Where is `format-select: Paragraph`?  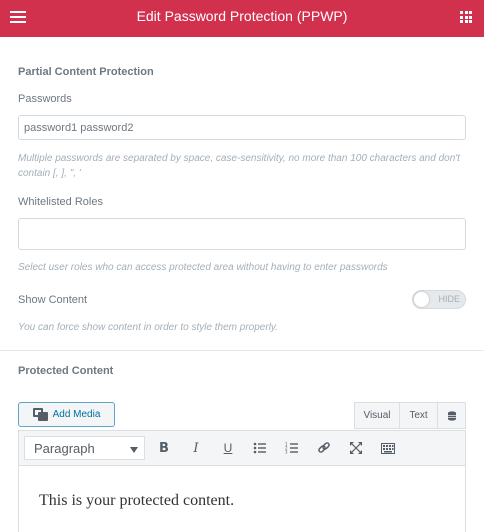
format-select: Paragraph is located at coordinates (84, 448).